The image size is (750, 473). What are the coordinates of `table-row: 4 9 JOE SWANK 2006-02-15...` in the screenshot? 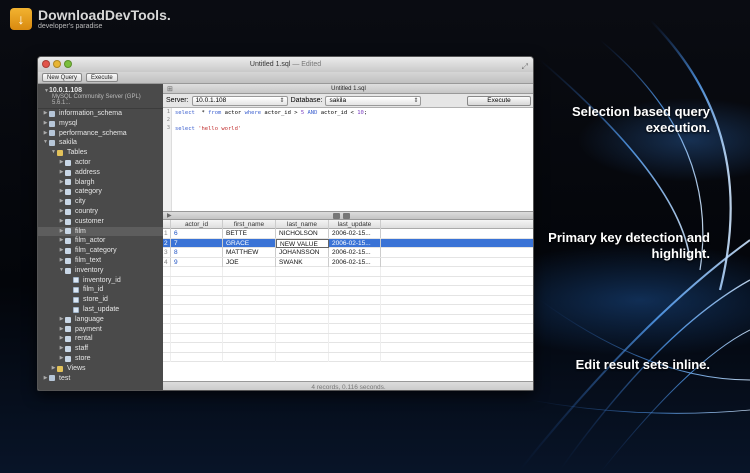 It's located at (348, 262).